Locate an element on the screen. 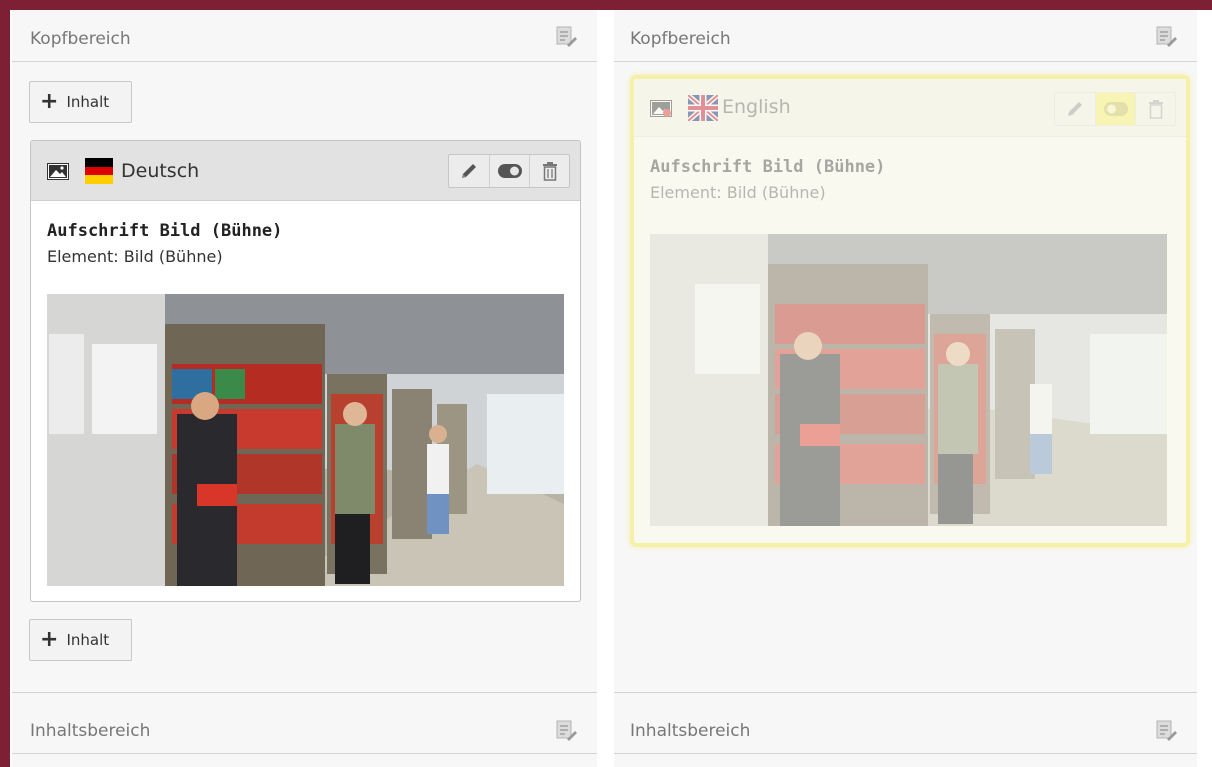  flag-uk-icon is located at coordinates (703, 108).